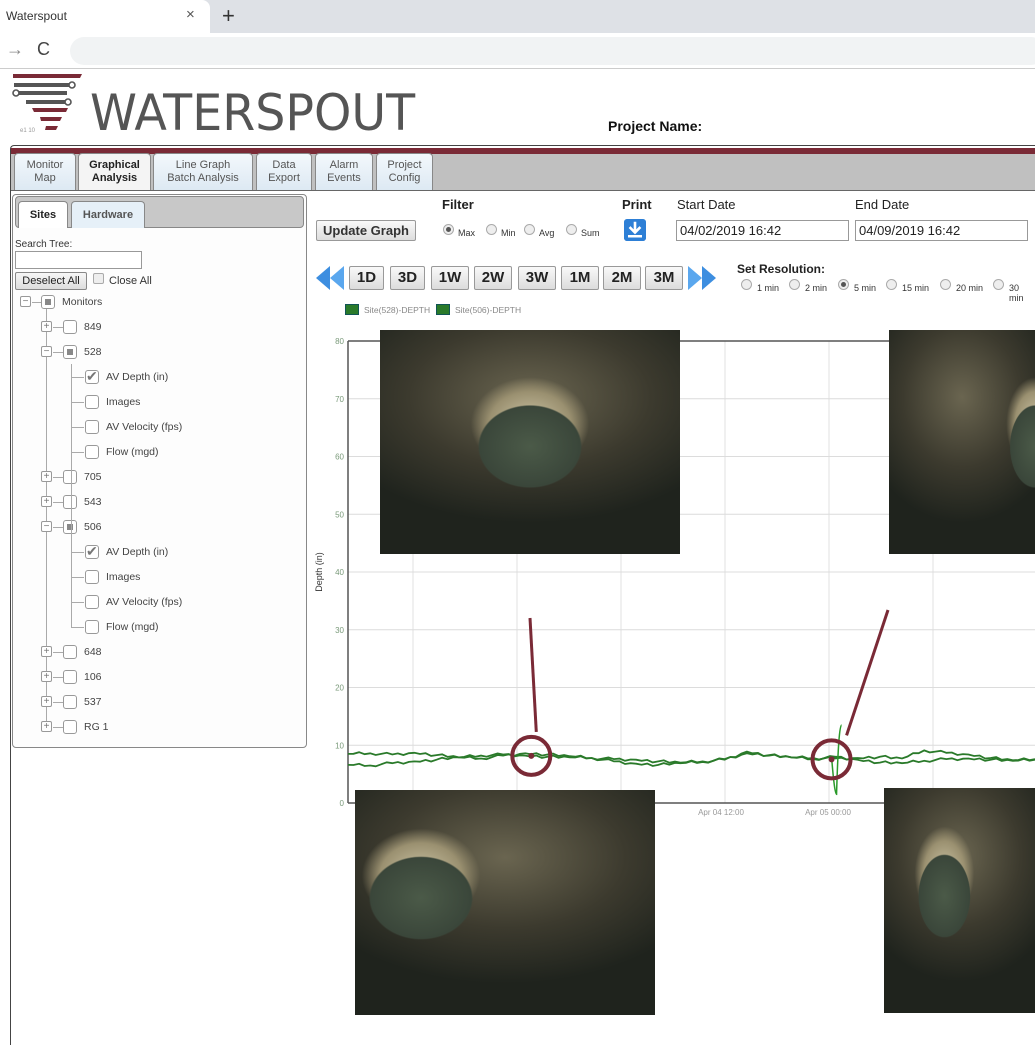 The width and height of the screenshot is (1035, 1045). What do you see at coordinates (664, 278) in the screenshot?
I see `range-button-3m: 3M` at bounding box center [664, 278].